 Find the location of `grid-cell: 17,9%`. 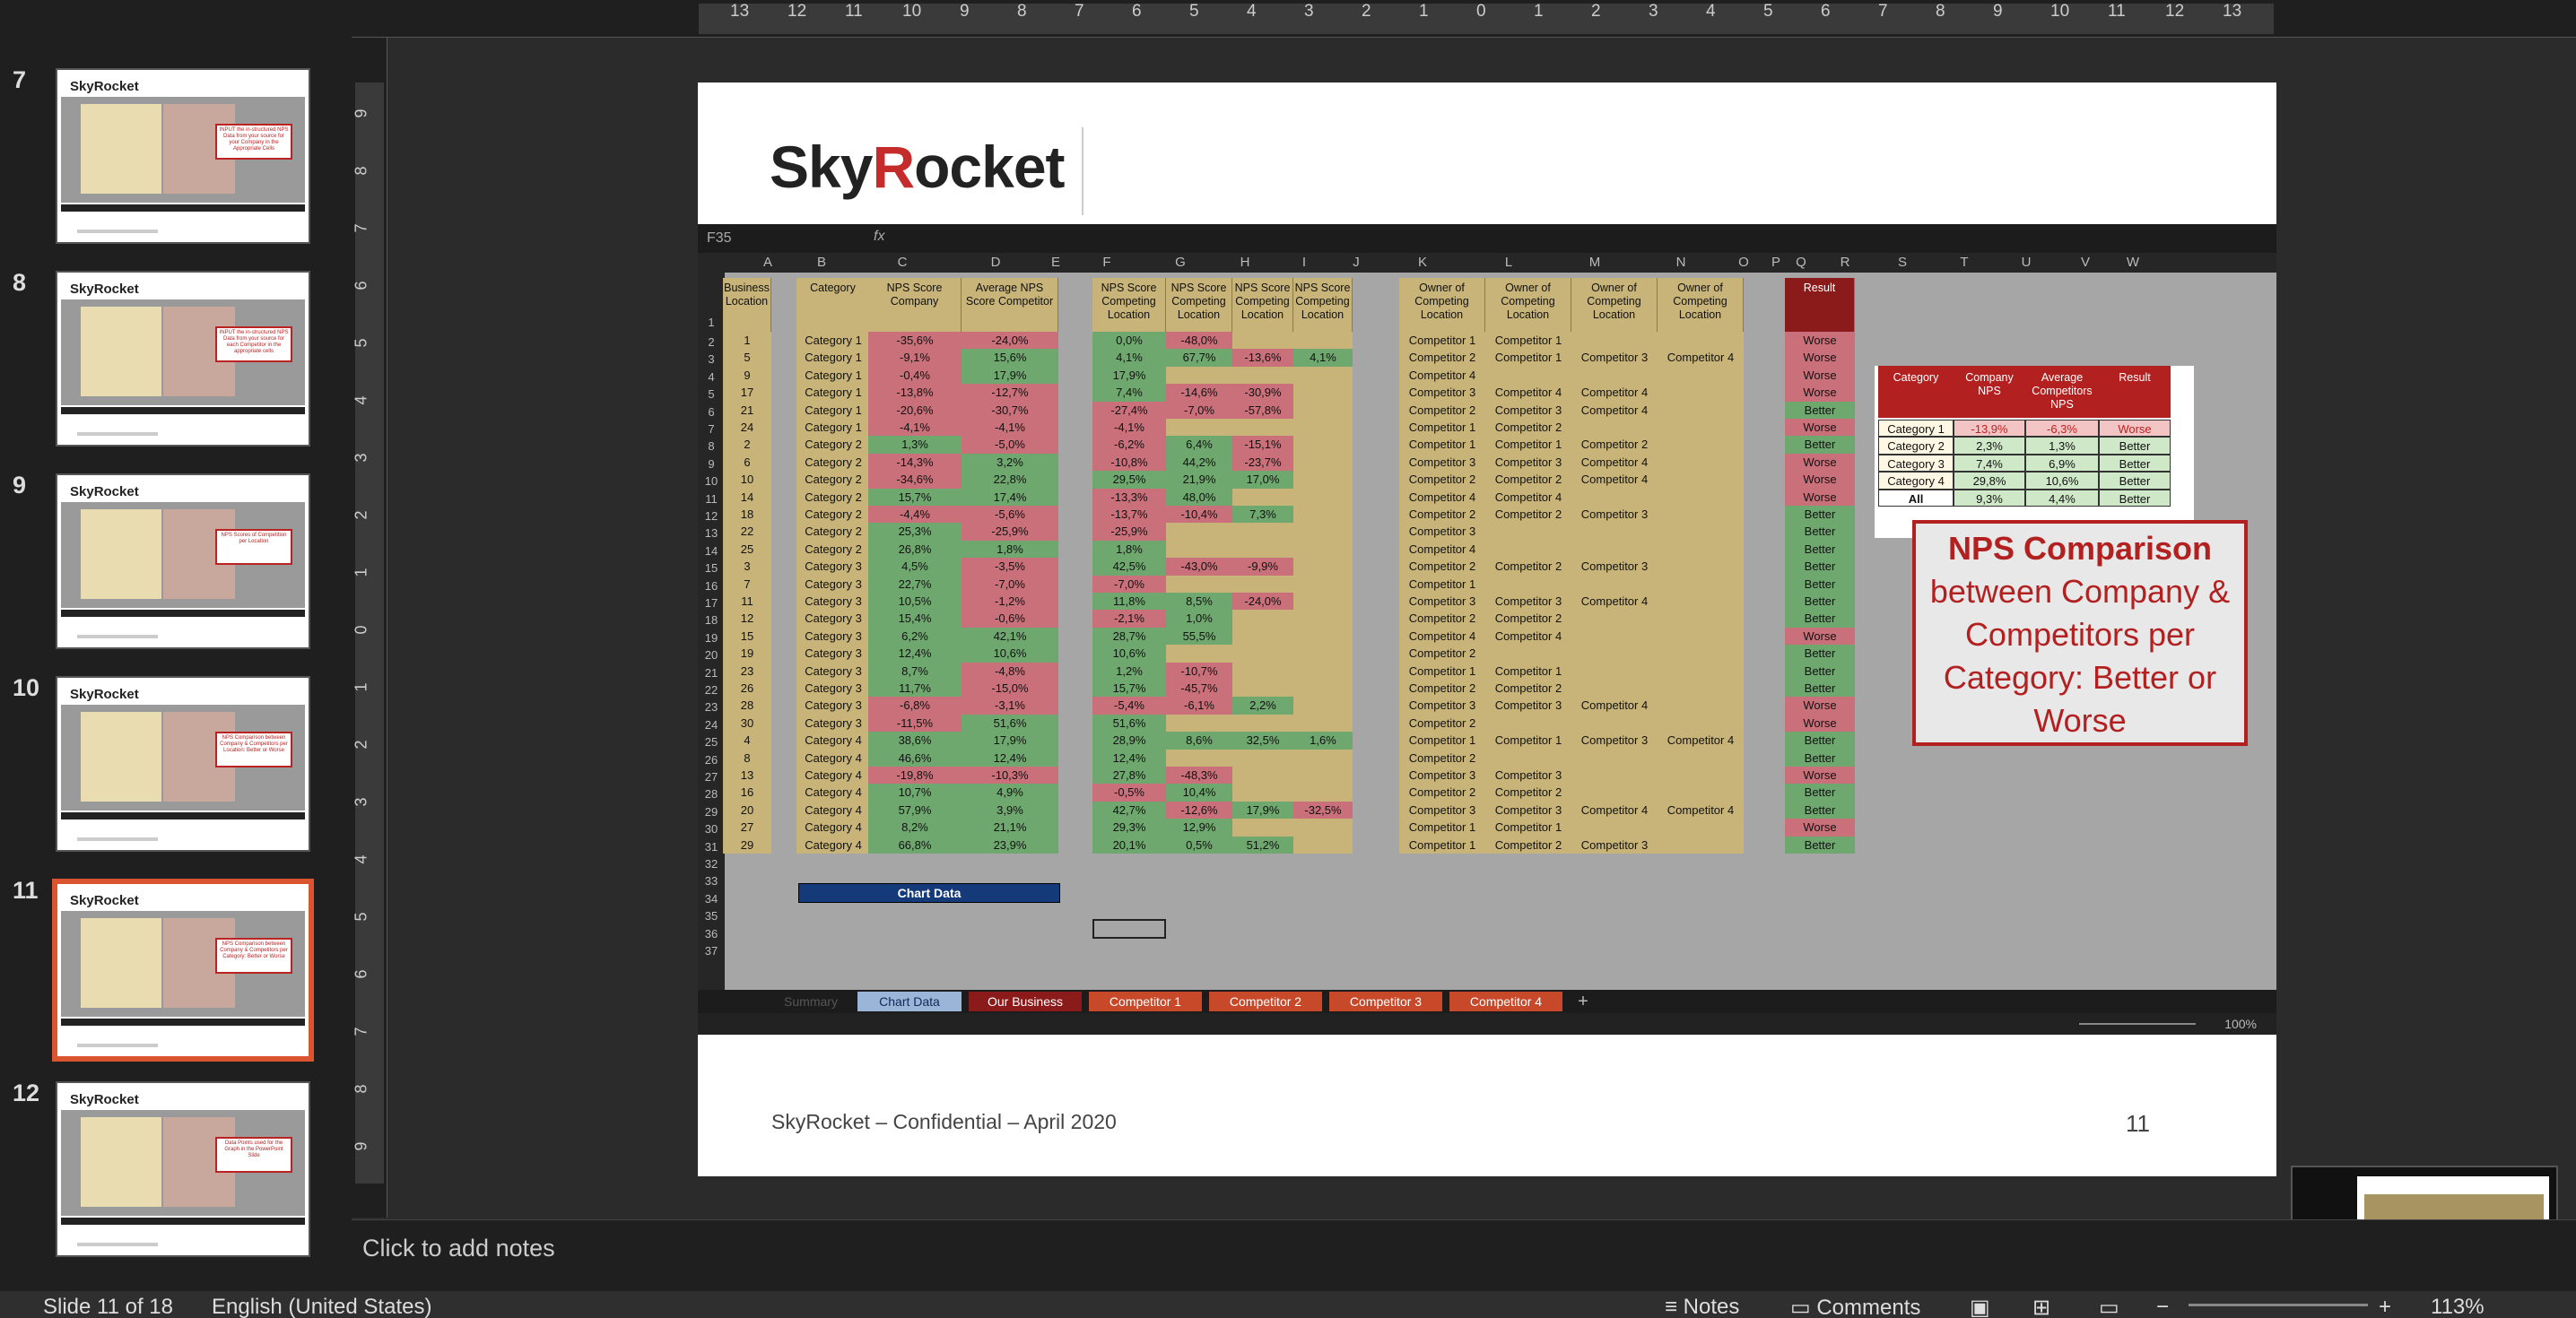

grid-cell: 17,9% is located at coordinates (1010, 741).